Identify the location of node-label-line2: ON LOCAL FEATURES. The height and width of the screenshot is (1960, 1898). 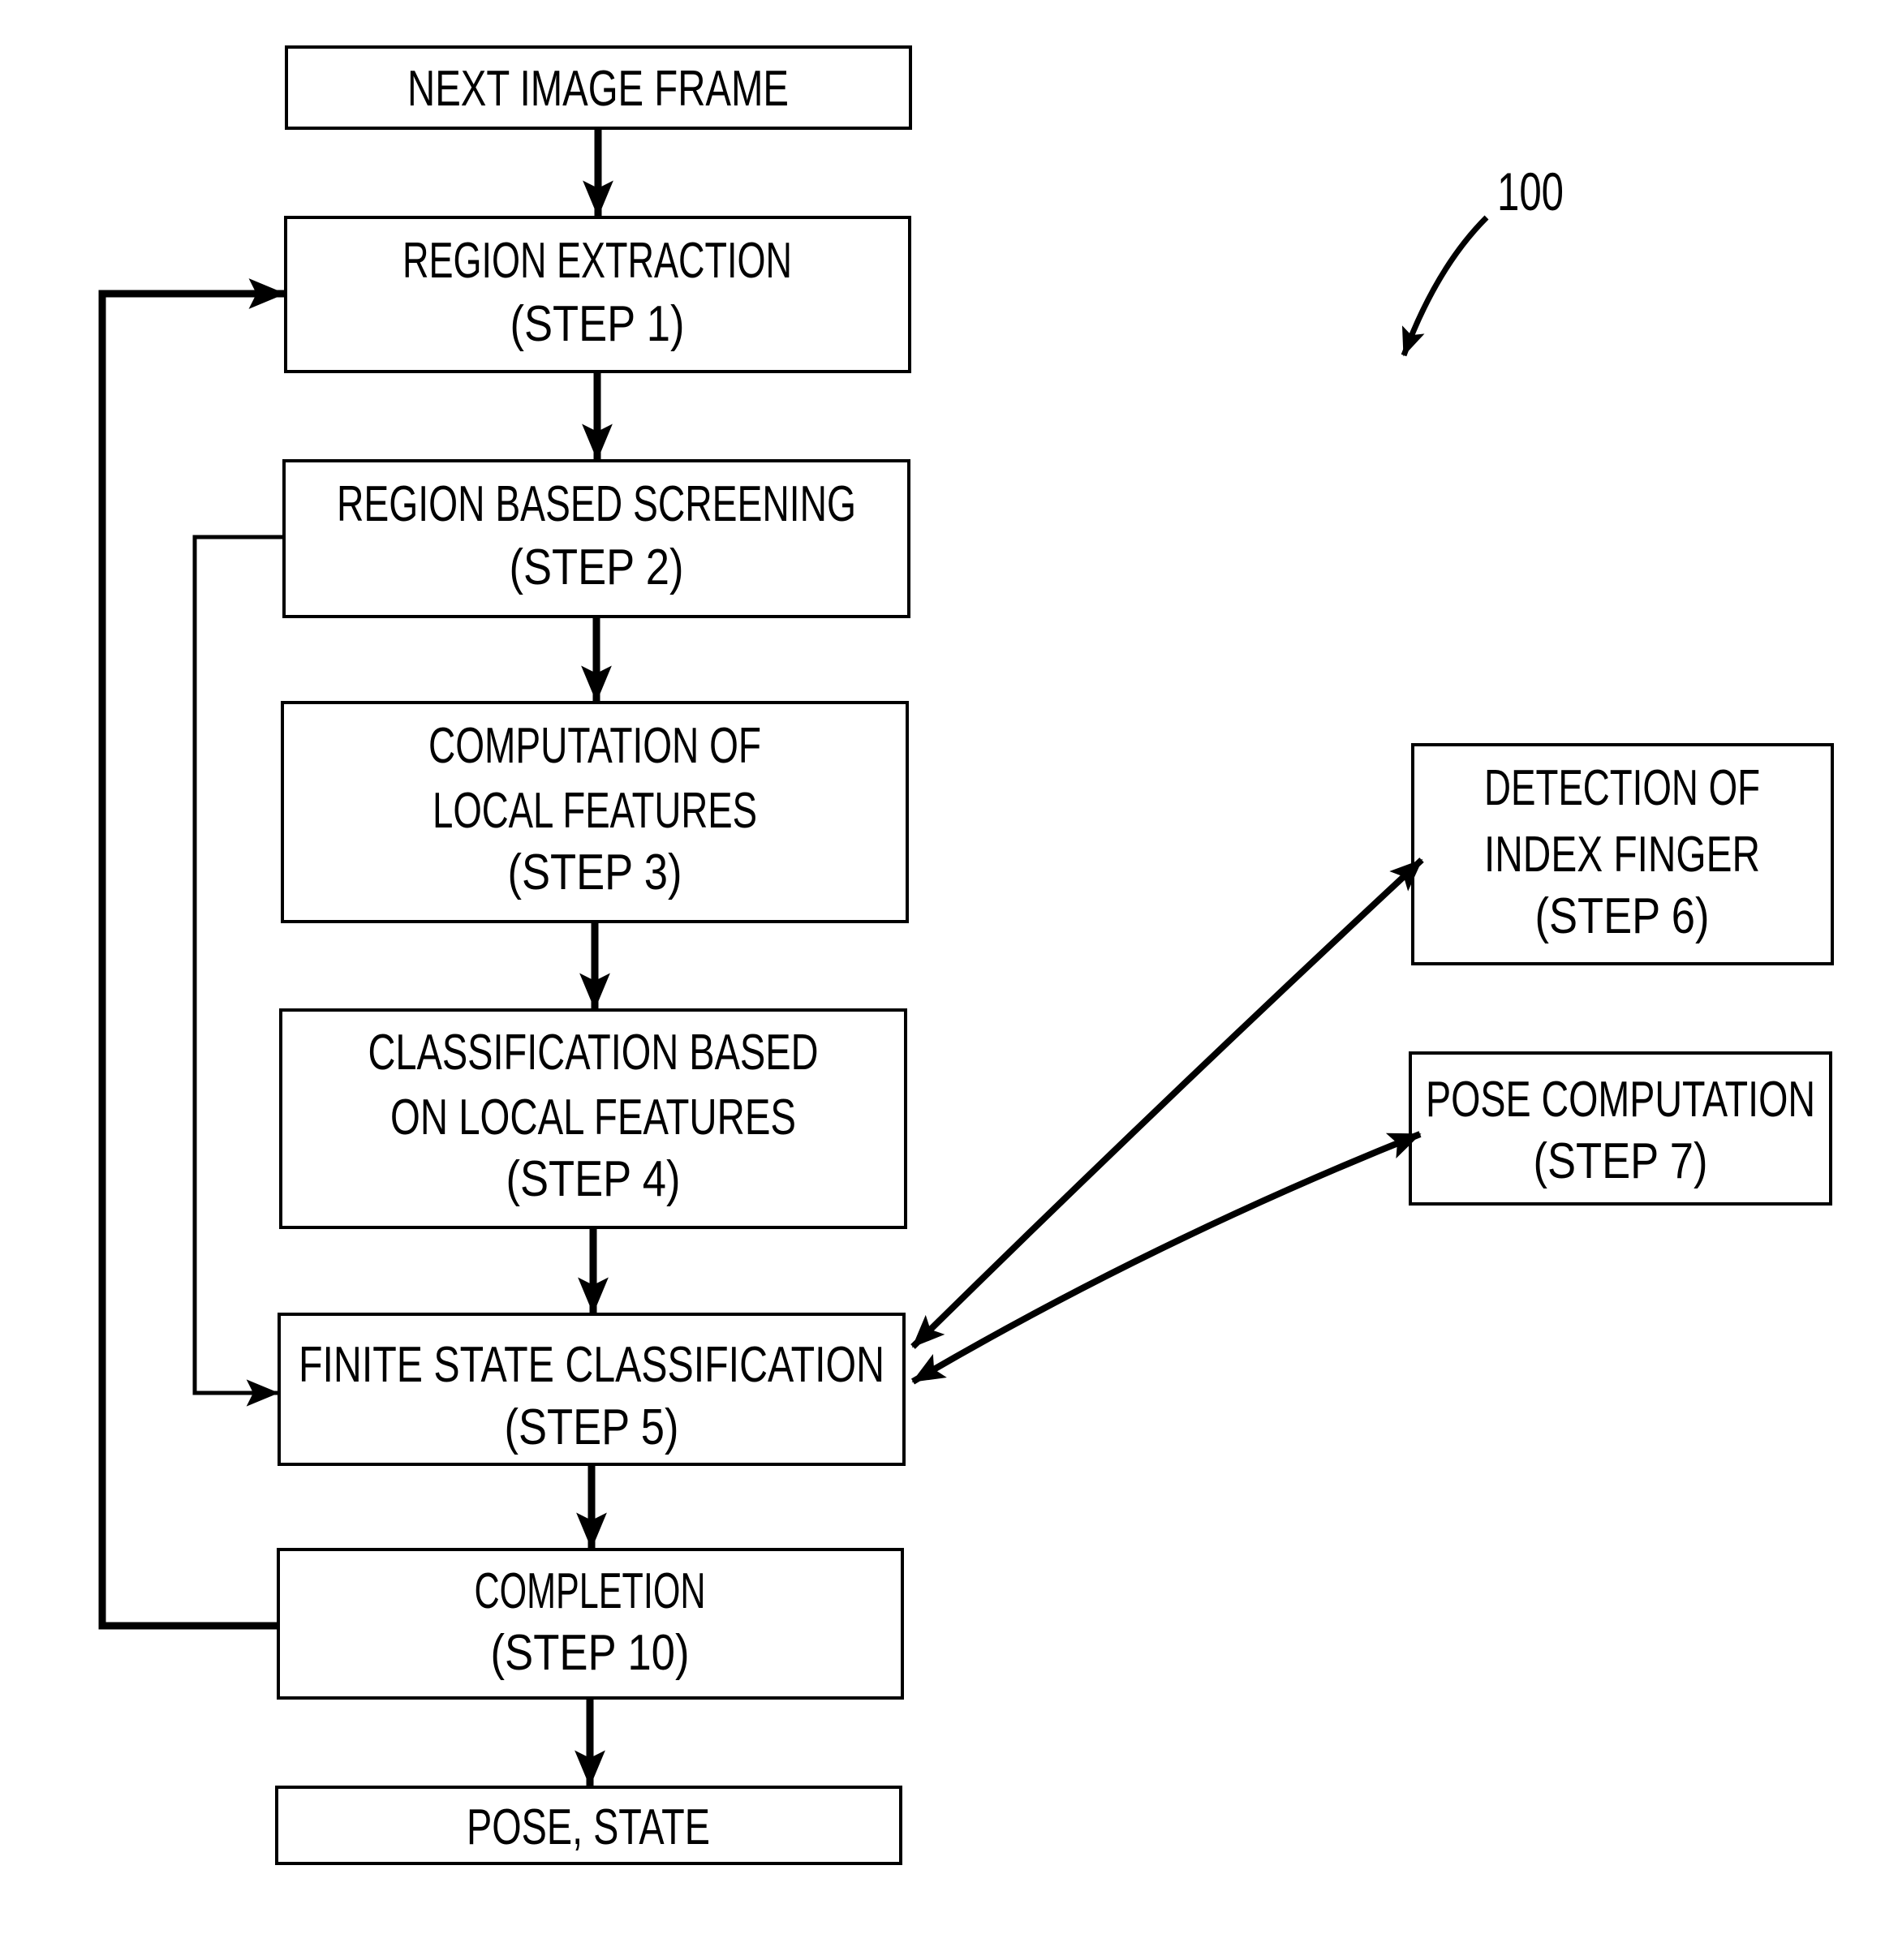
(593, 1117).